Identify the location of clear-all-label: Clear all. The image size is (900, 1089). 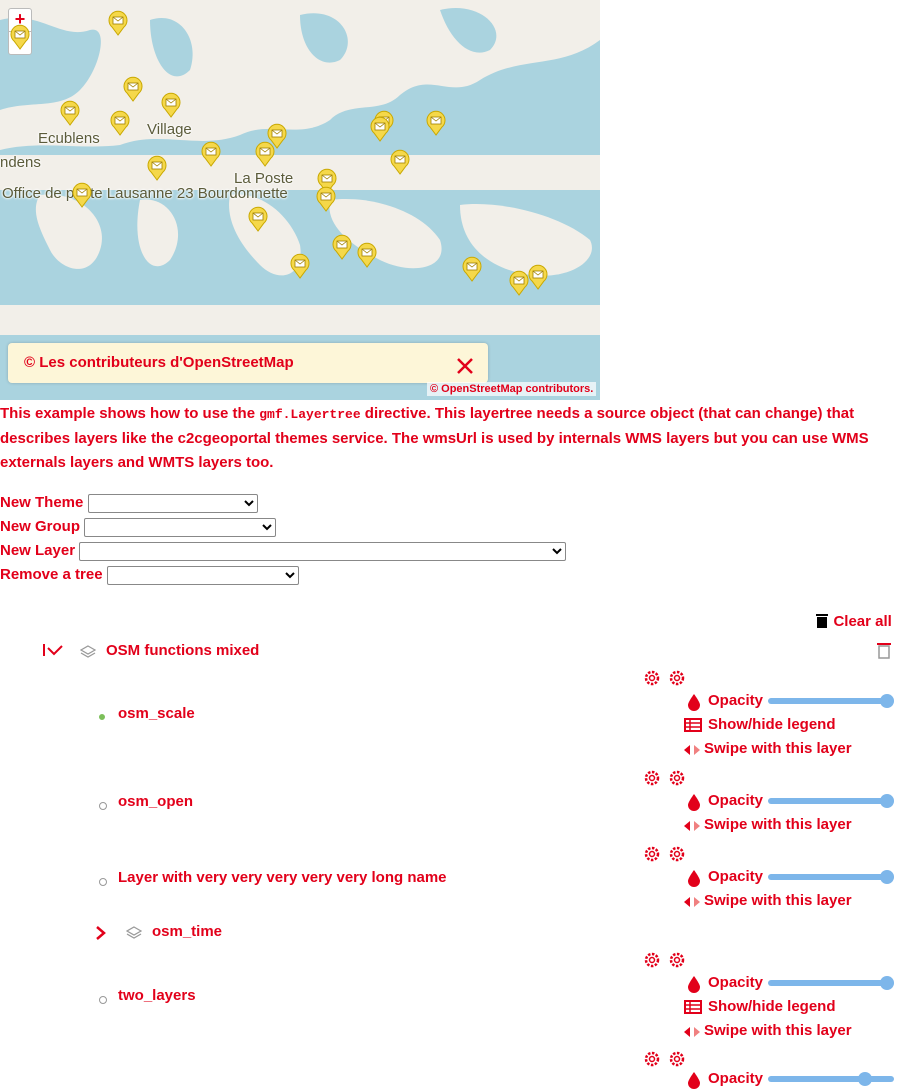
(862, 621).